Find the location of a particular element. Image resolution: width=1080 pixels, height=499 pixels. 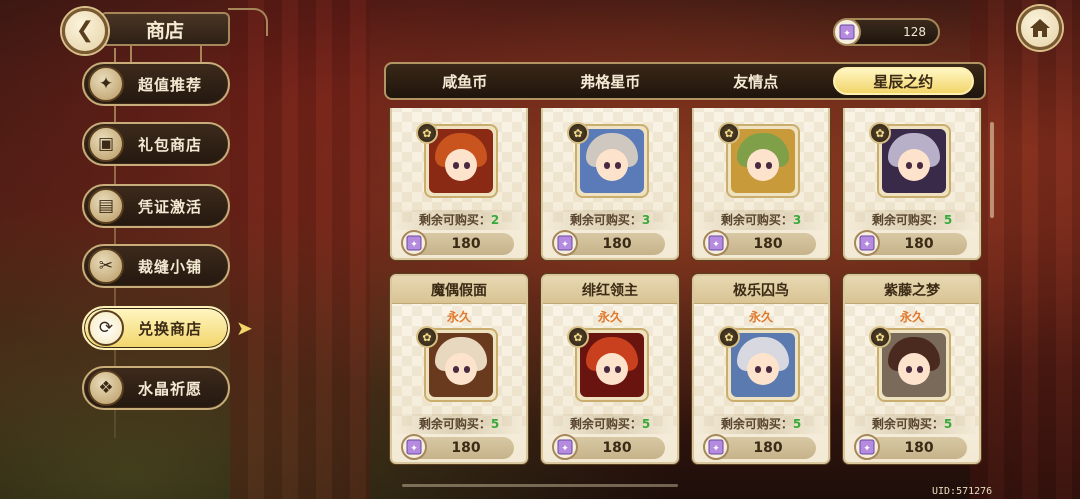

currency-tabs: 咸鱼币 弗格星币 友情点 星辰之约 is located at coordinates (685, 81).